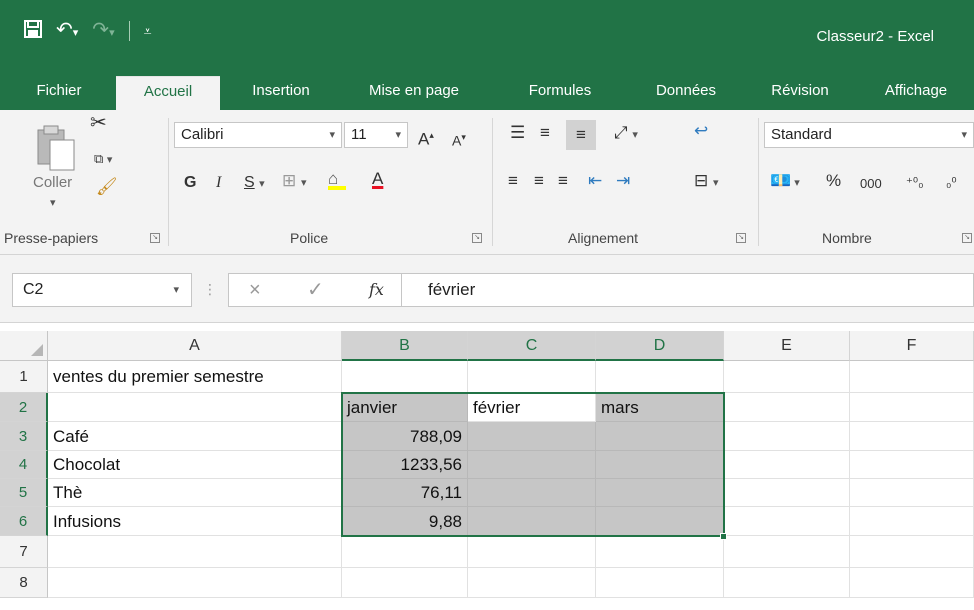  I want to click on fill-handle, so click(723, 536).